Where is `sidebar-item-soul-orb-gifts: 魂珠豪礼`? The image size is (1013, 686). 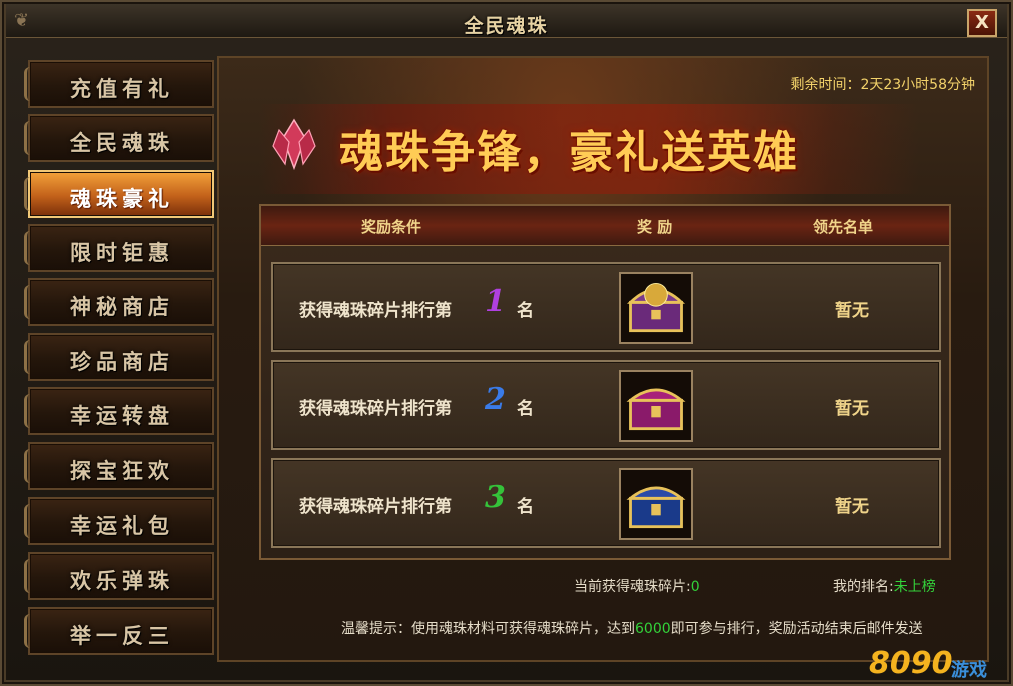 sidebar-item-soul-orb-gifts: 魂珠豪礼 is located at coordinates (119, 194).